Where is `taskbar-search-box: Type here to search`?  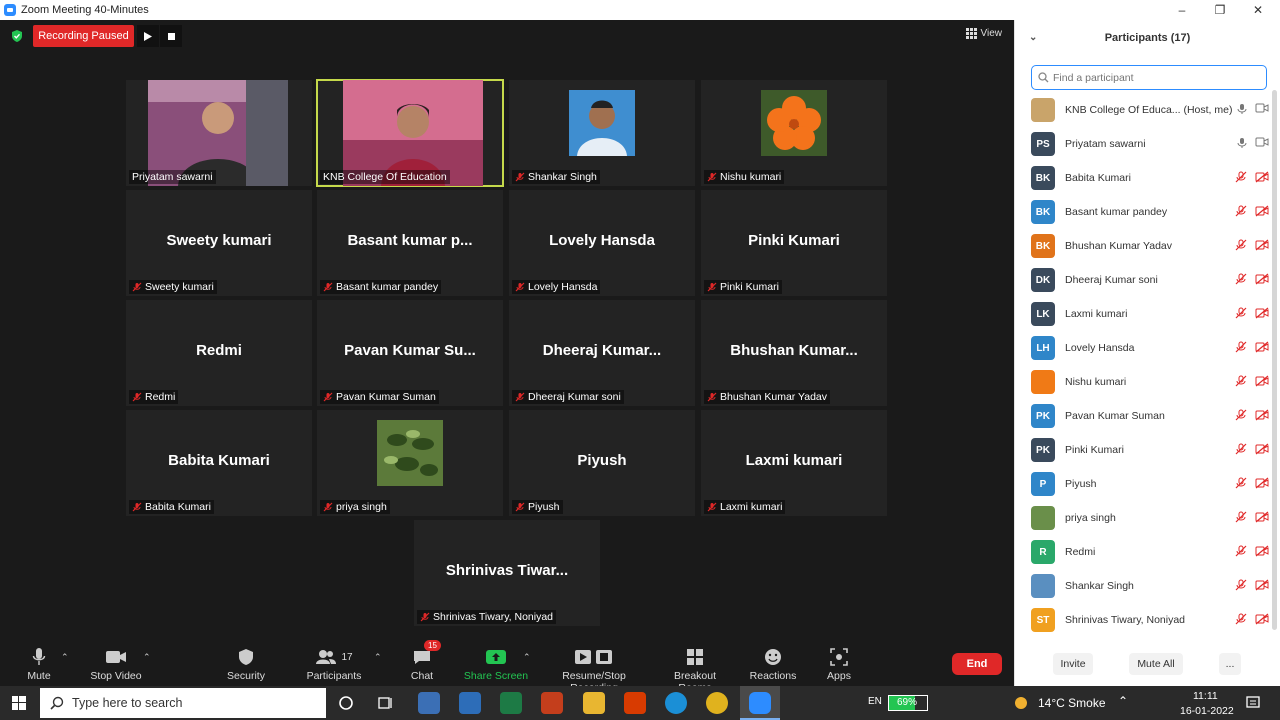 taskbar-search-box: Type here to search is located at coordinates (183, 703).